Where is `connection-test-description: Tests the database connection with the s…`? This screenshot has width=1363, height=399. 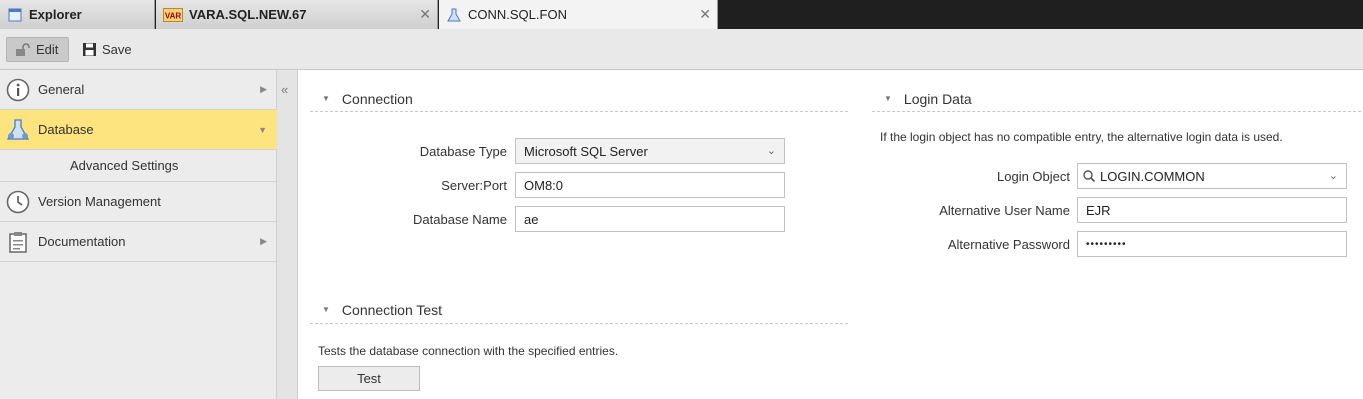
connection-test-description: Tests the database connection with the s… is located at coordinates (468, 351).